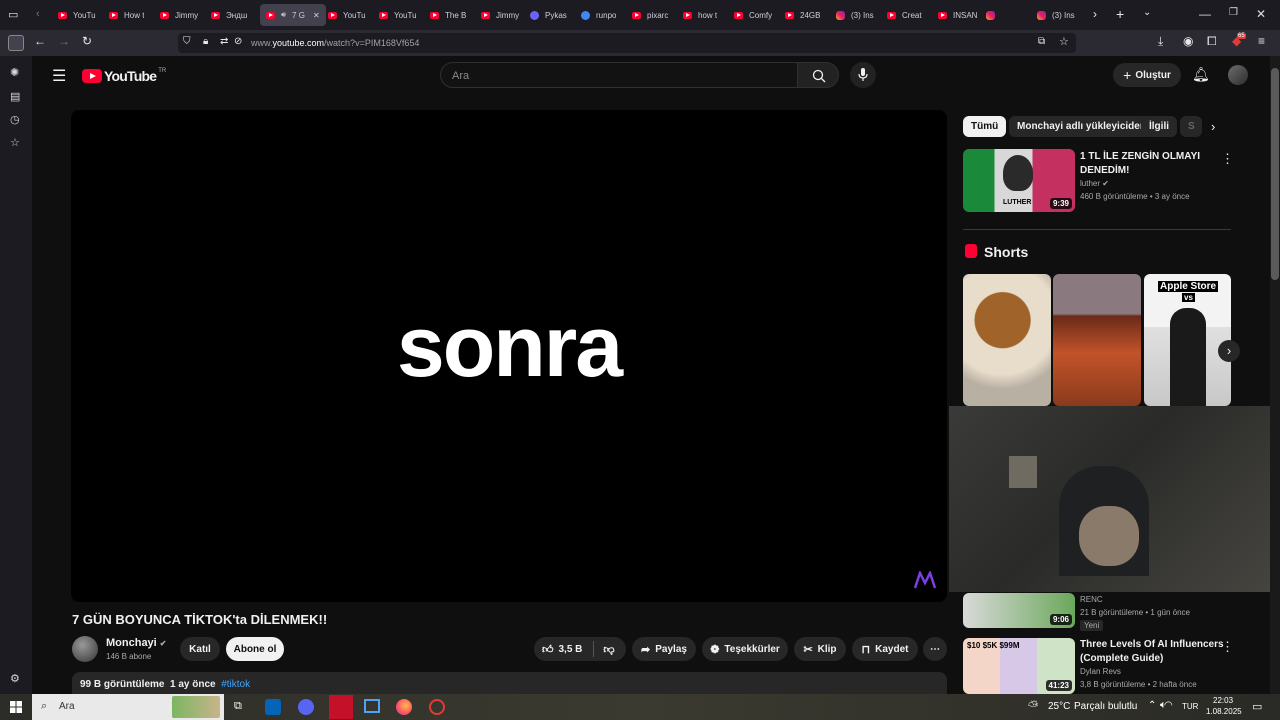  Describe the element at coordinates (985, 126) in the screenshot. I see `chip-all: Tümü` at that location.